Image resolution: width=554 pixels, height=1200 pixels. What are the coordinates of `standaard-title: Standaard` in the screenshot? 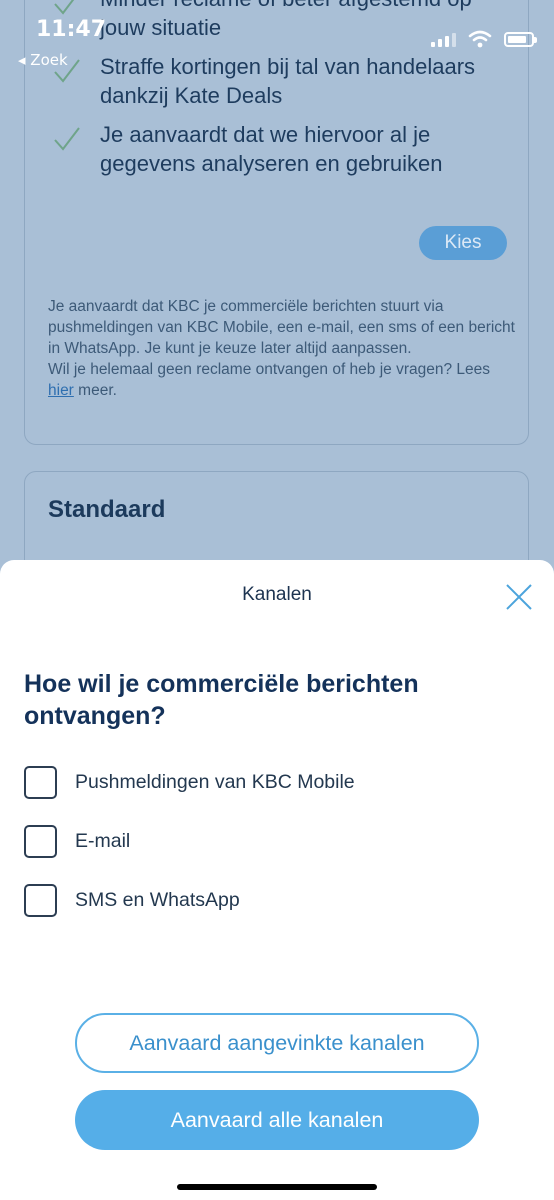 It's located at (107, 509).